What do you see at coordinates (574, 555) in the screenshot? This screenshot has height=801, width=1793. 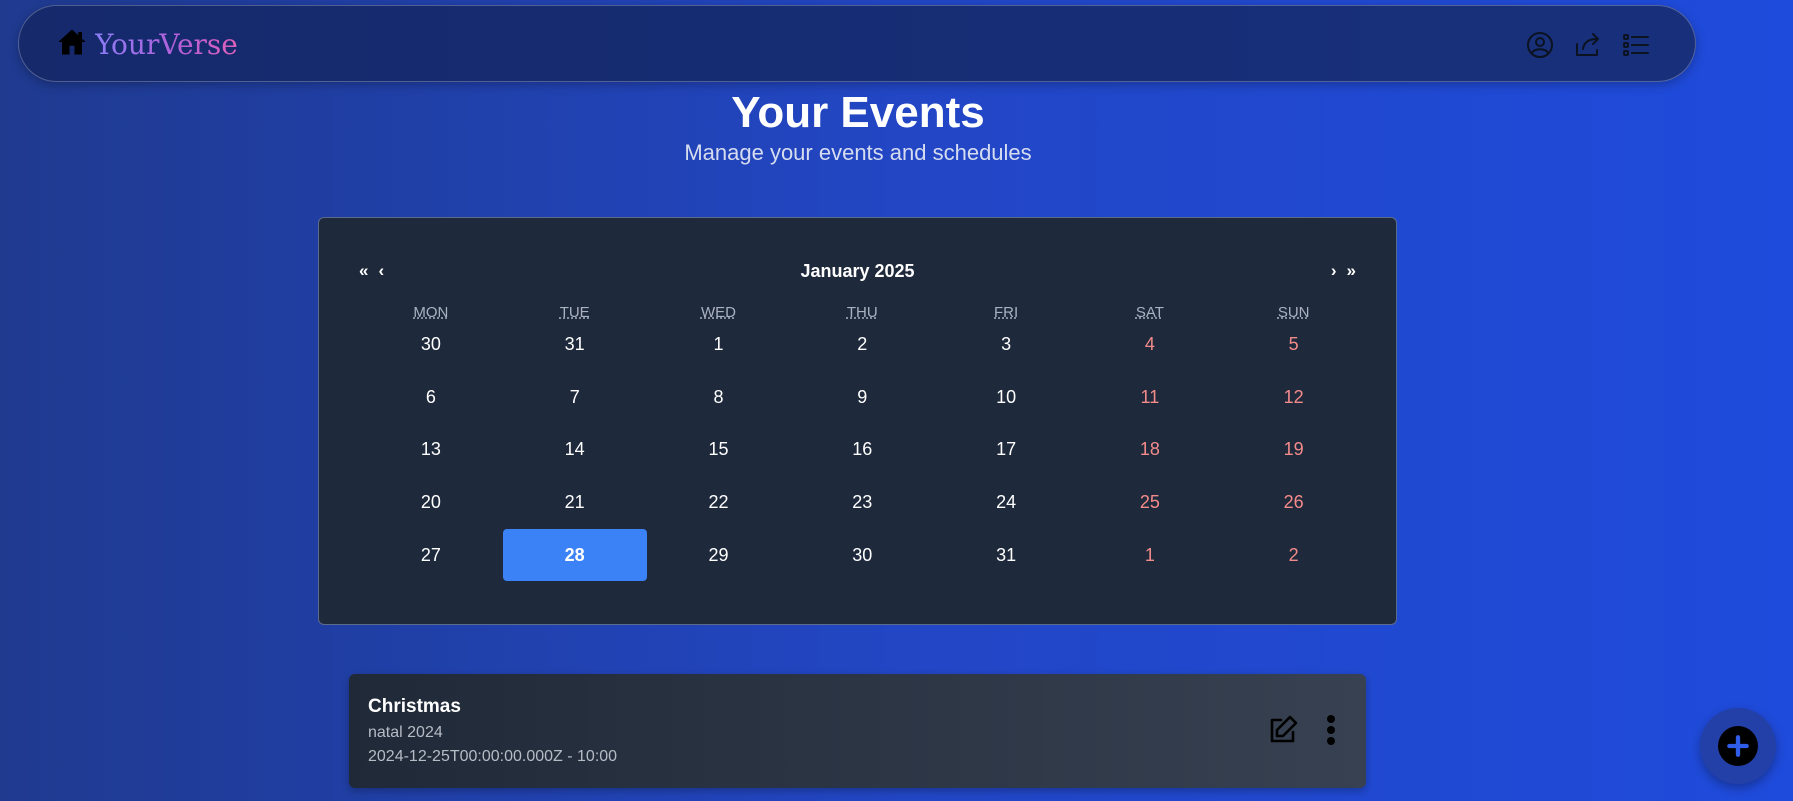 I see `calendar-day-selected: 28` at bounding box center [574, 555].